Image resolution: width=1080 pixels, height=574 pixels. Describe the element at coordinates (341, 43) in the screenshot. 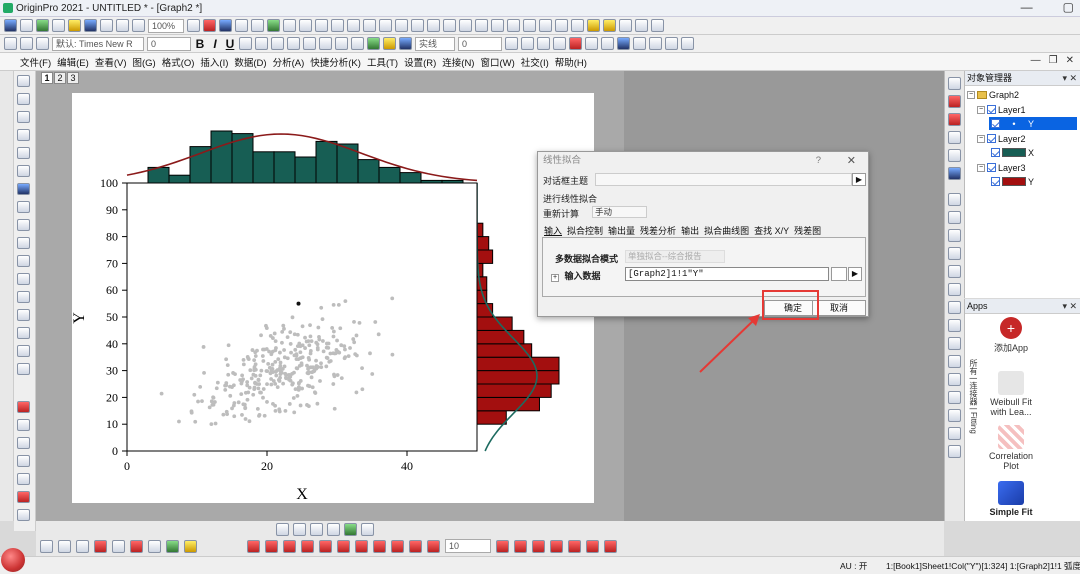

I see `align-center-icon` at that location.